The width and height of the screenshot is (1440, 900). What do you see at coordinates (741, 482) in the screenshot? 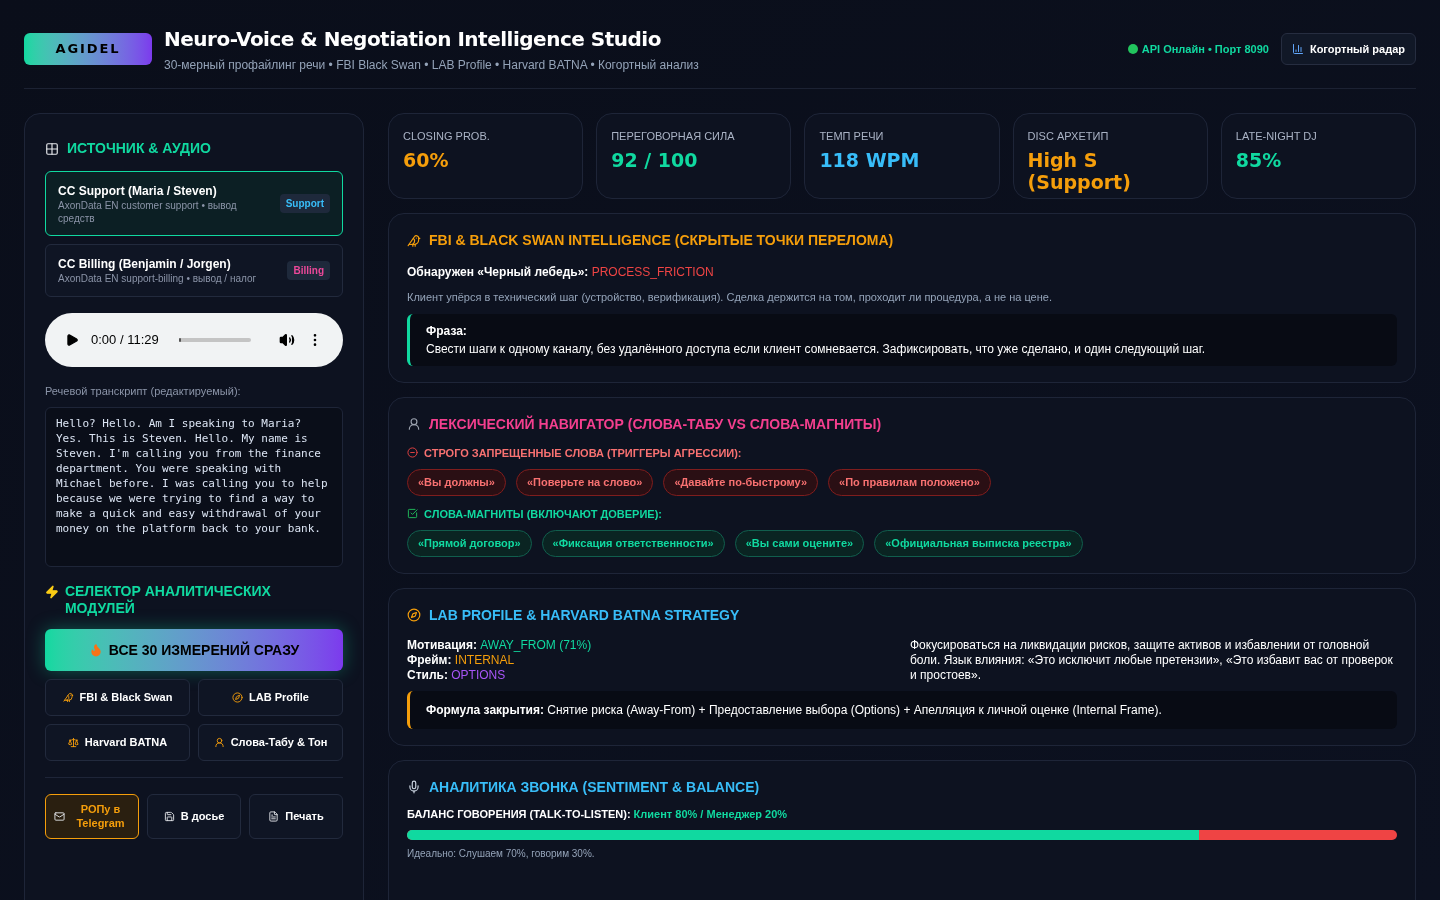
I see `word-tag: «Давайте по-быстрому»` at bounding box center [741, 482].